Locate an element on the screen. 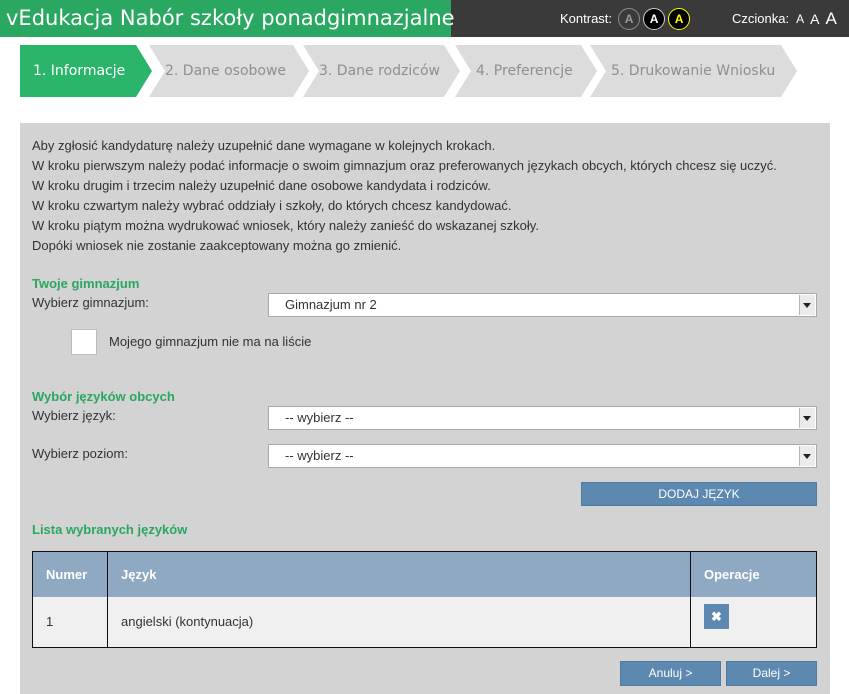  delete-language-button: ✖ is located at coordinates (716, 616).